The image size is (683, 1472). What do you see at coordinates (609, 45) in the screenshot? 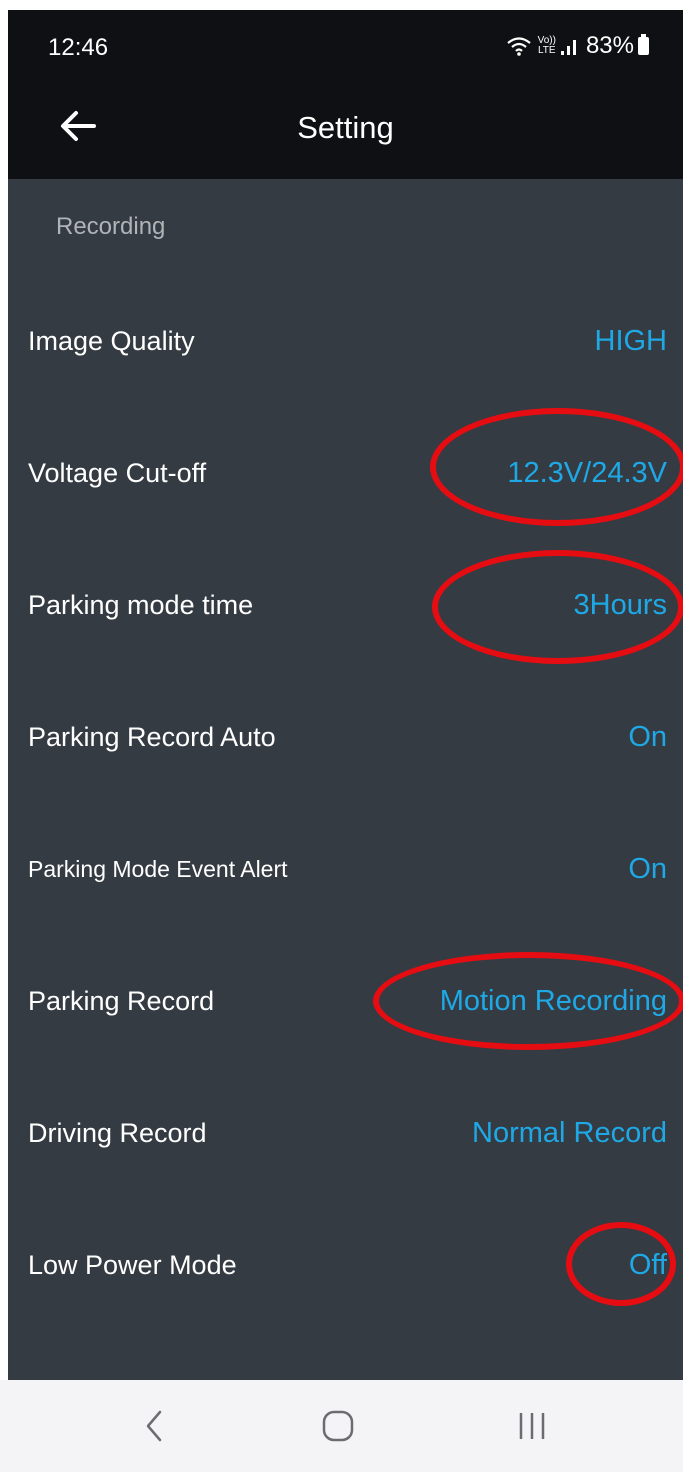
I see `battery-percent: 83%` at bounding box center [609, 45].